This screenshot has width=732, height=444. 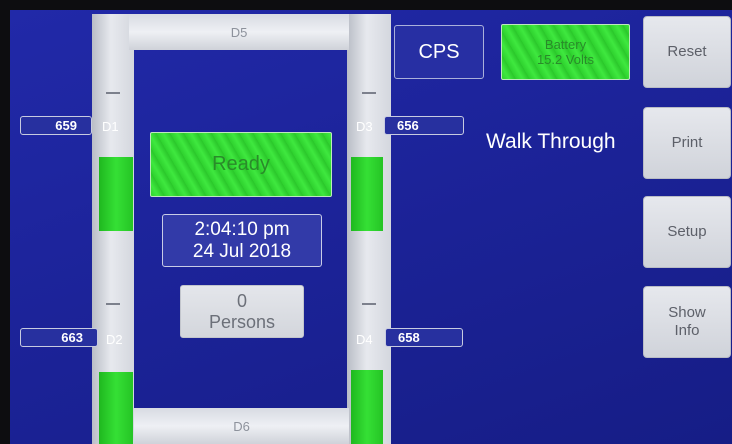 I want to click on mode-label: Walk Through, so click(x=551, y=141).